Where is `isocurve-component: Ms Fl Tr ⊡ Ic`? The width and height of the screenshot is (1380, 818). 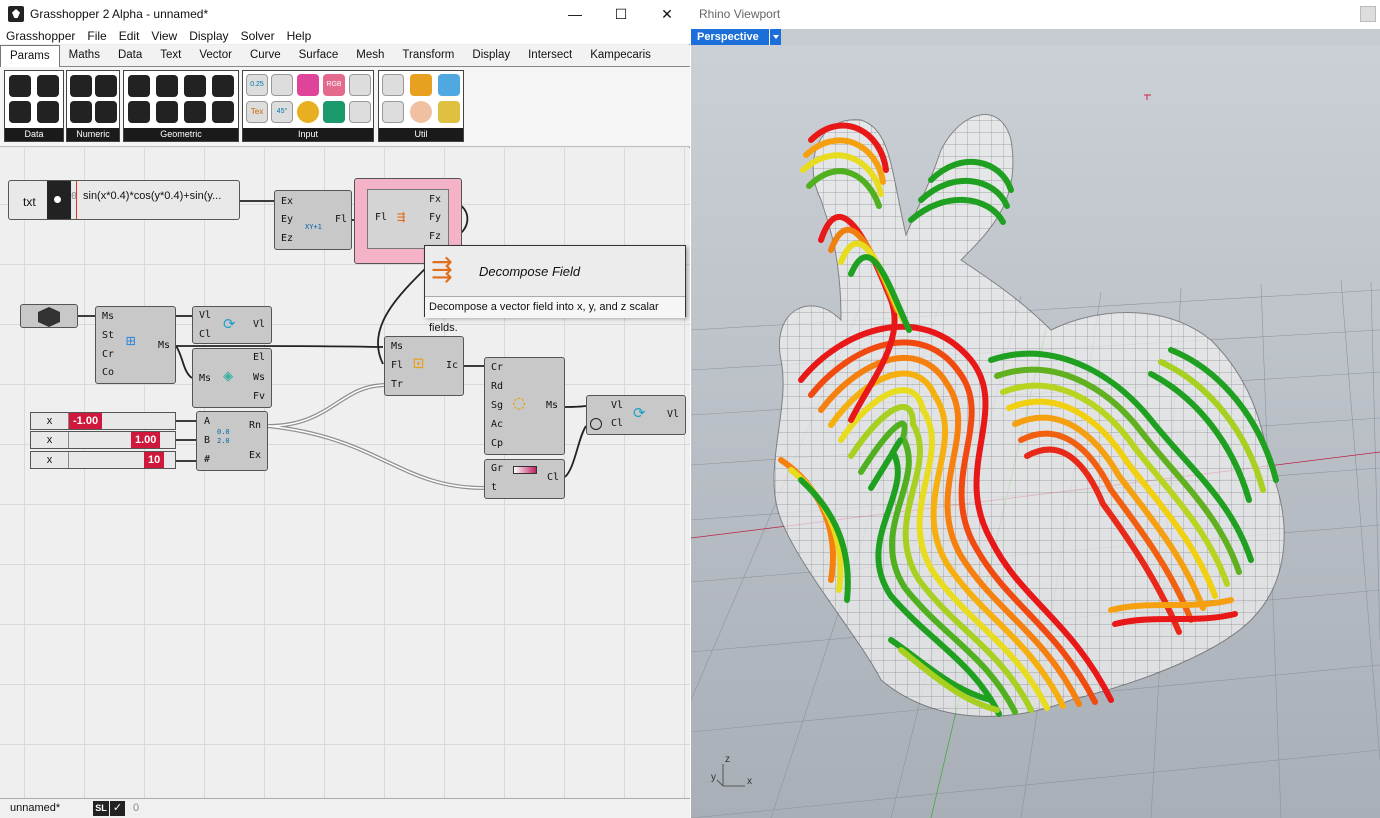 isocurve-component: Ms Fl Tr ⊡ Ic is located at coordinates (424, 366).